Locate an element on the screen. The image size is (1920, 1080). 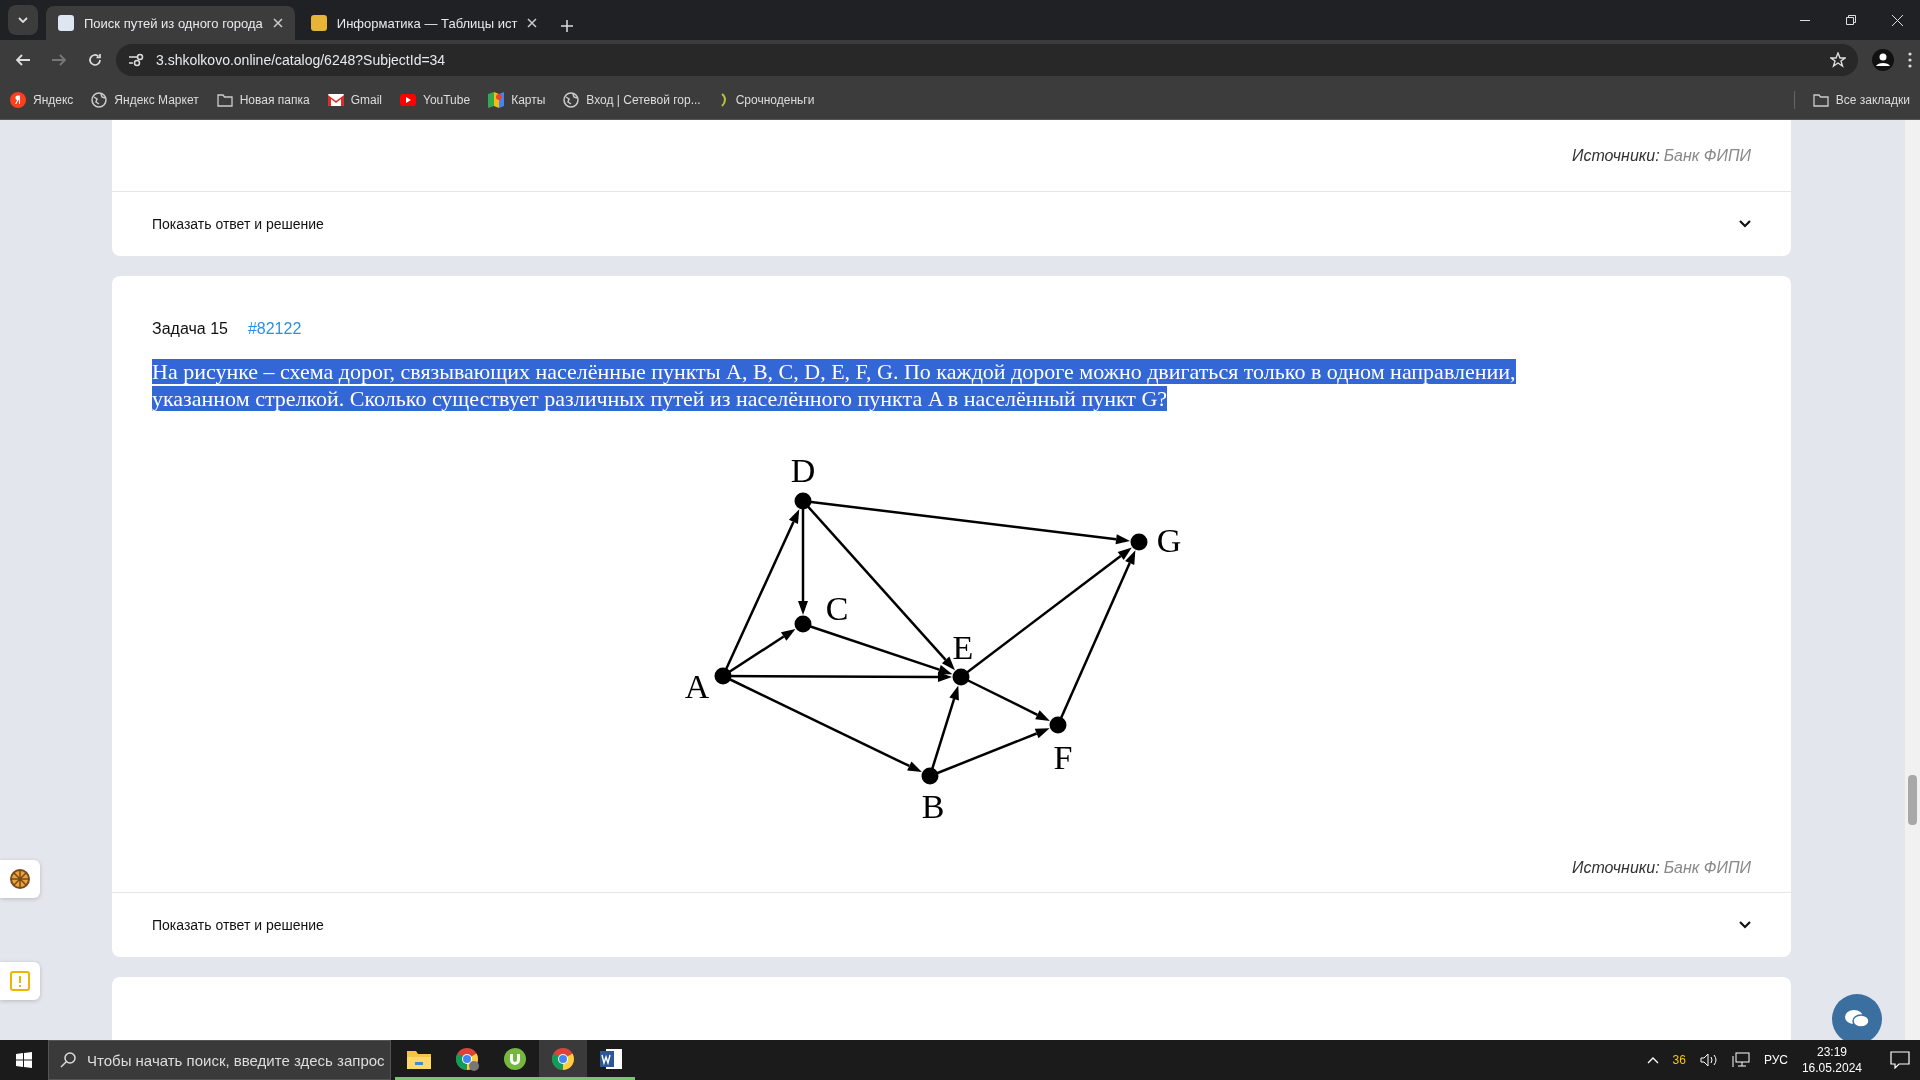
bookmark-link: Яндекс Маркет is located at coordinates (145, 99).